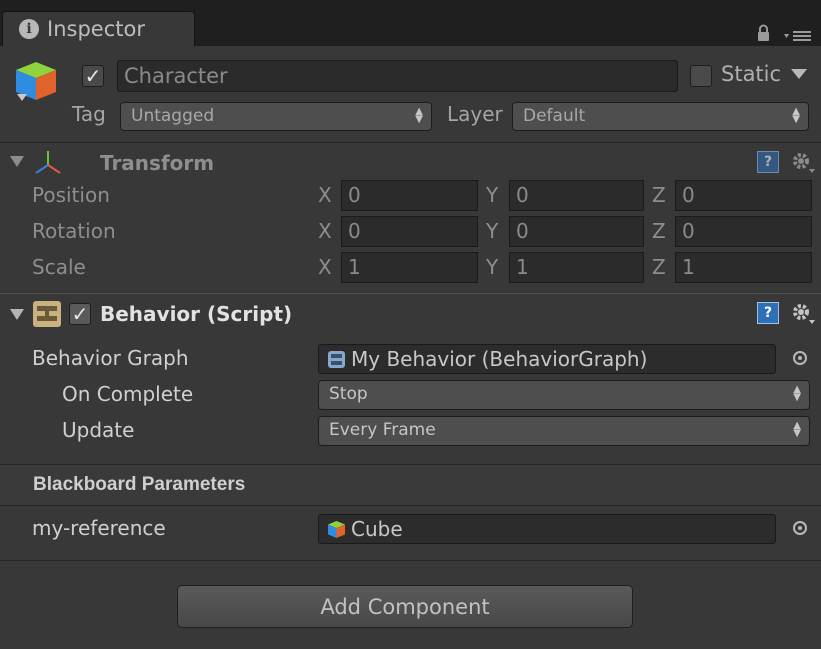 The height and width of the screenshot is (649, 821). What do you see at coordinates (128, 394) in the screenshot?
I see `on-complete-label: On Complete` at bounding box center [128, 394].